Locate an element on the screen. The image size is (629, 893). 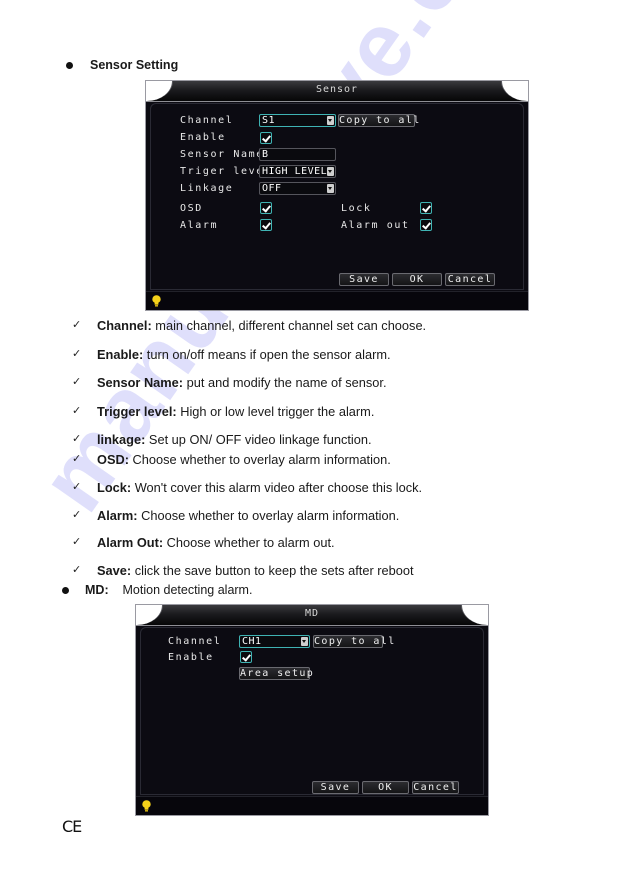
list-item-term: linkage: is located at coordinates (121, 439).